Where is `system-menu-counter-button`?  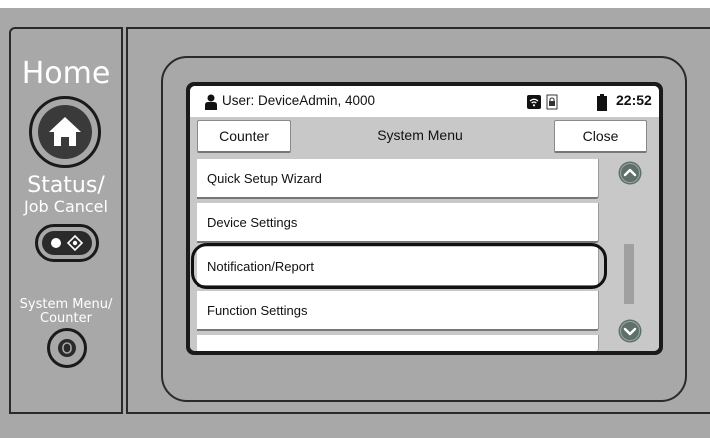 system-menu-counter-button is located at coordinates (67, 348).